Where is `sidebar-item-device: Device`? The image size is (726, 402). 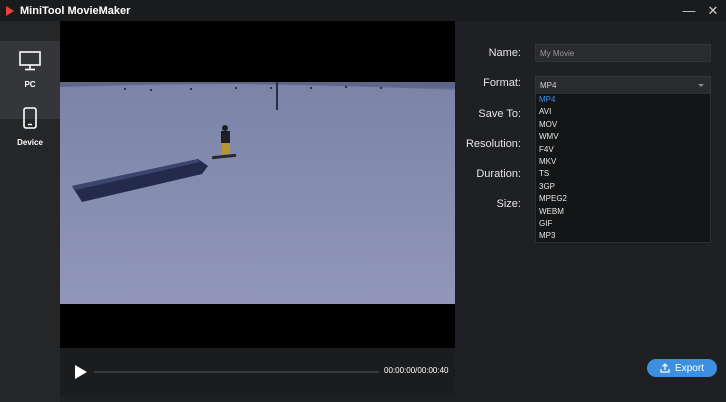 sidebar-item-device: Device is located at coordinates (30, 129).